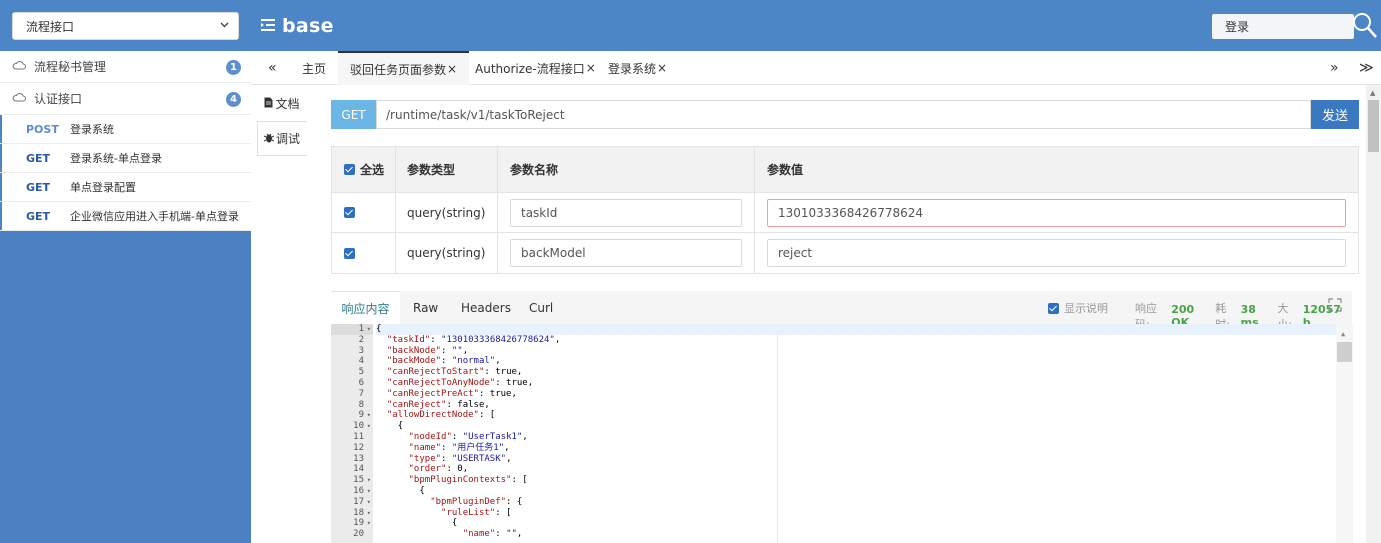 This screenshot has width=1381, height=543. Describe the element at coordinates (125, 67) in the screenshot. I see `sidebar-group-secretary: 流程秘书管理 1` at that location.